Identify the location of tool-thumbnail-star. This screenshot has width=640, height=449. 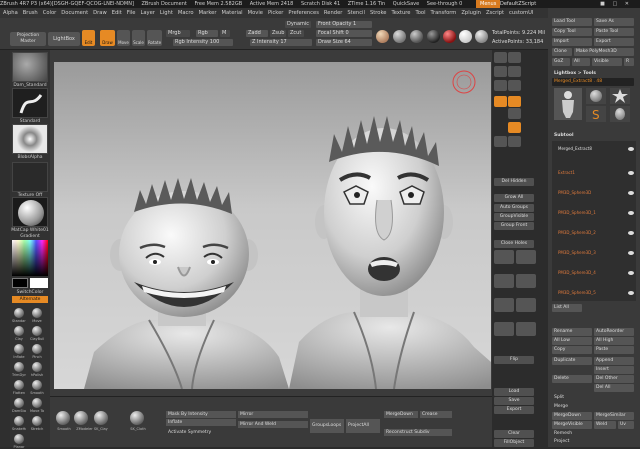
(620, 96).